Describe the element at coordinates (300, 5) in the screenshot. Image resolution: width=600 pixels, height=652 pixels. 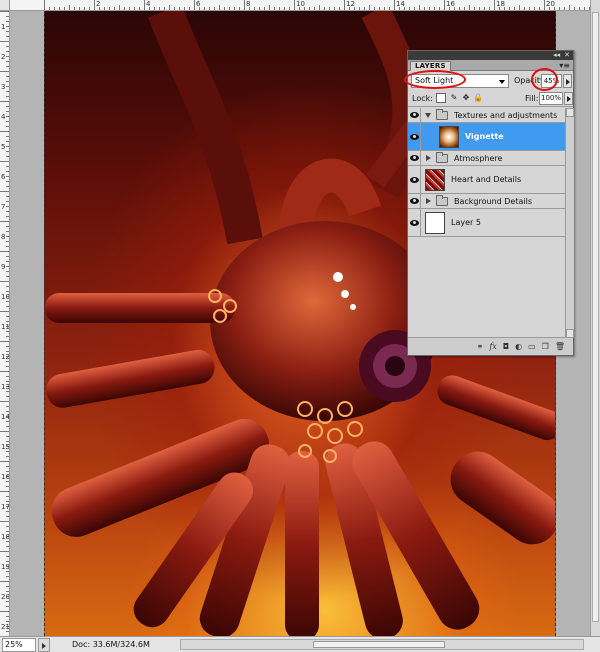
I see `ruler-top: 2 4 6 8 10 12 14 16 18 20` at that location.